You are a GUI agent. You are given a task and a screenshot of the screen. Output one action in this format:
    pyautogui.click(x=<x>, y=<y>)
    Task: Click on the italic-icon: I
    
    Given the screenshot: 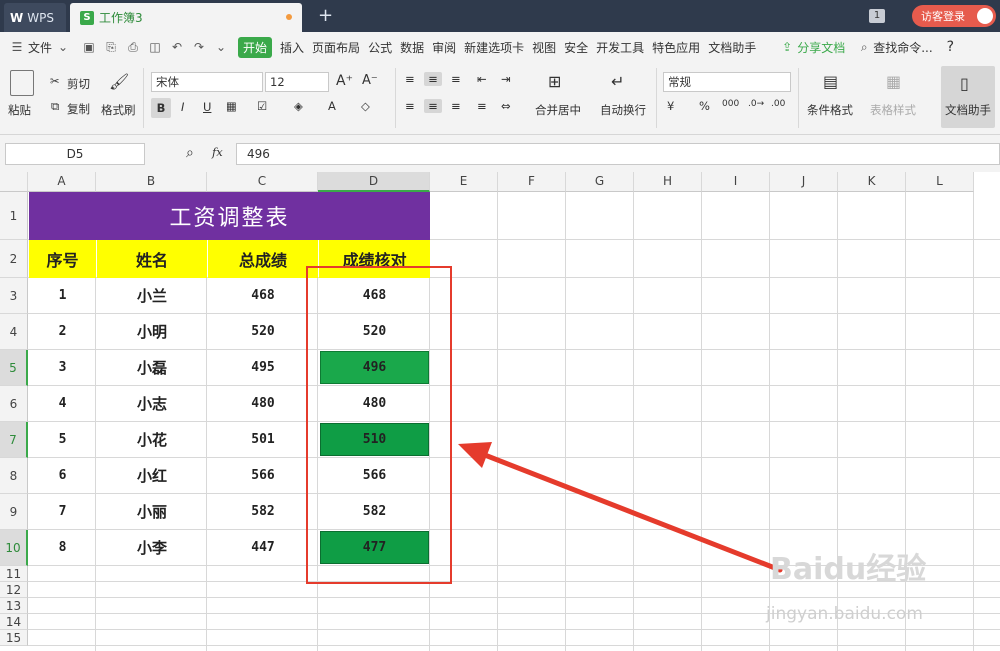 What is the action you would take?
    pyautogui.click(x=182, y=107)
    